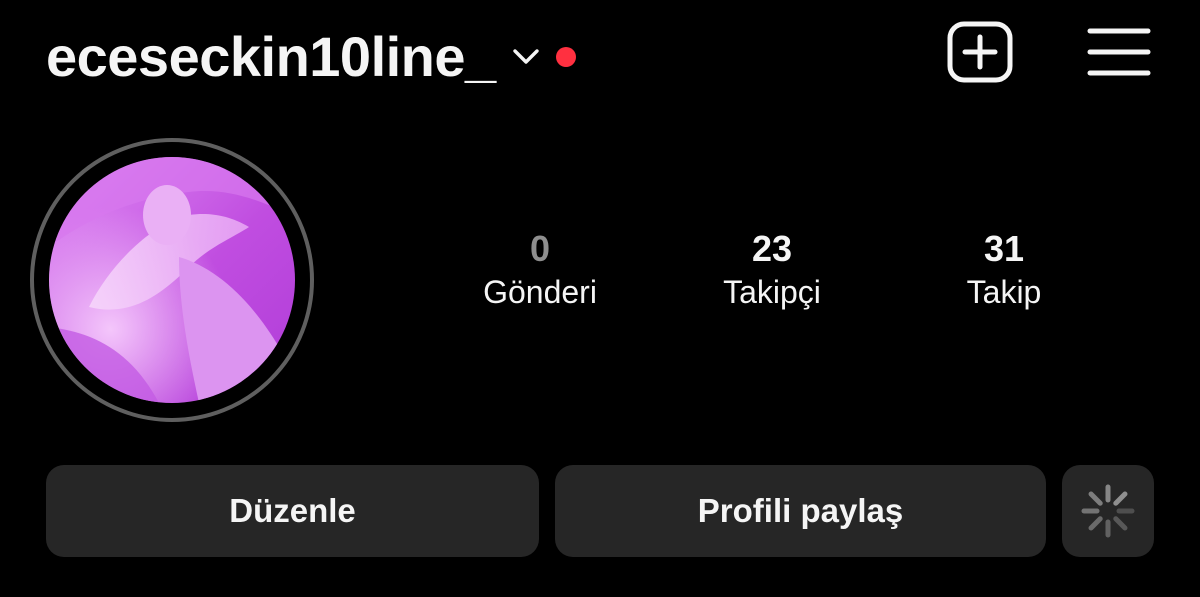  Describe the element at coordinates (271, 57) in the screenshot. I see `username: eceseckin10line_` at that location.